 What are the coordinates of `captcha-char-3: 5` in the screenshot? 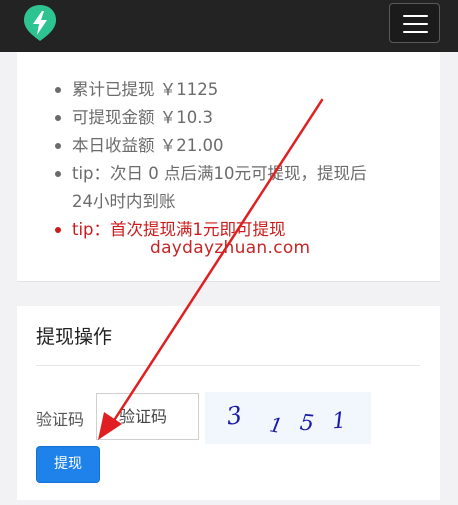 It's located at (307, 424).